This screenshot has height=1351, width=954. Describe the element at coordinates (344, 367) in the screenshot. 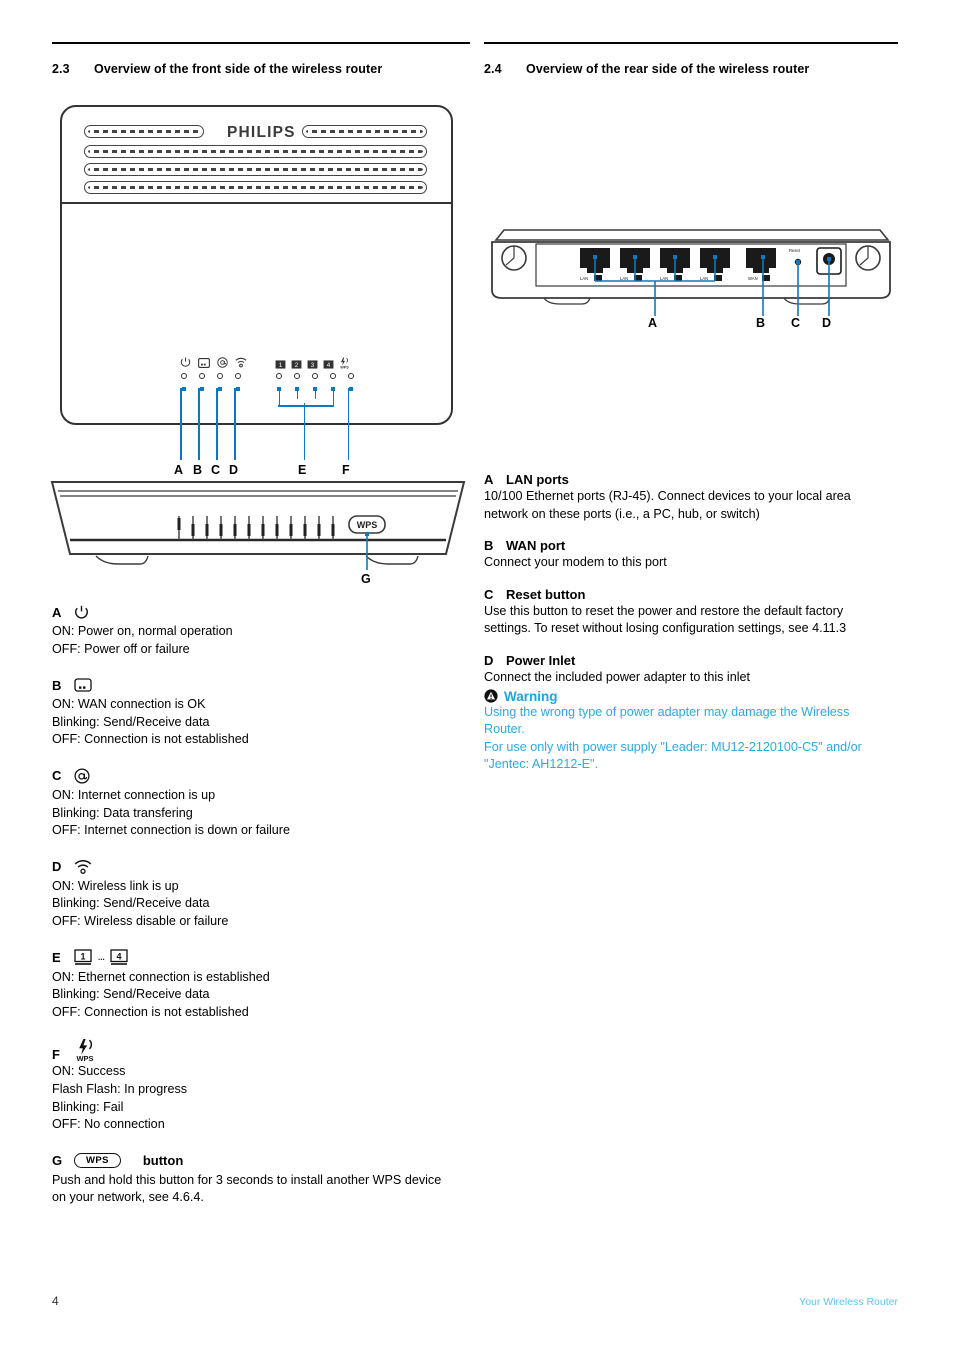

I see `svg-text: WPS` at that location.